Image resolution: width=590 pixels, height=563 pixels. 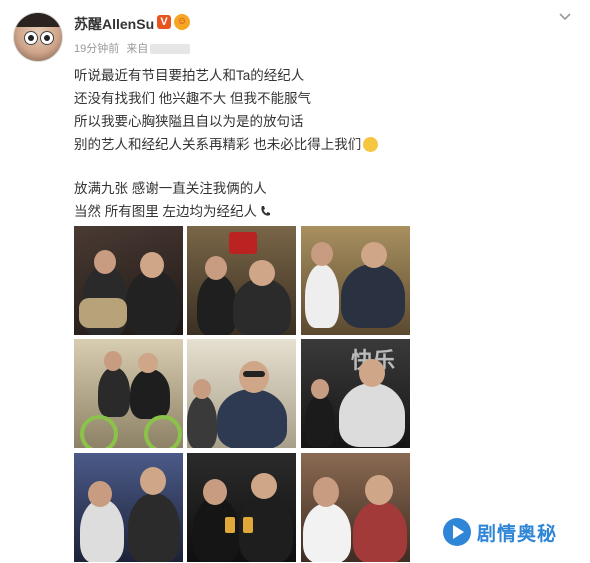 What do you see at coordinates (565, 17) in the screenshot?
I see `chevron-down-icon` at bounding box center [565, 17].